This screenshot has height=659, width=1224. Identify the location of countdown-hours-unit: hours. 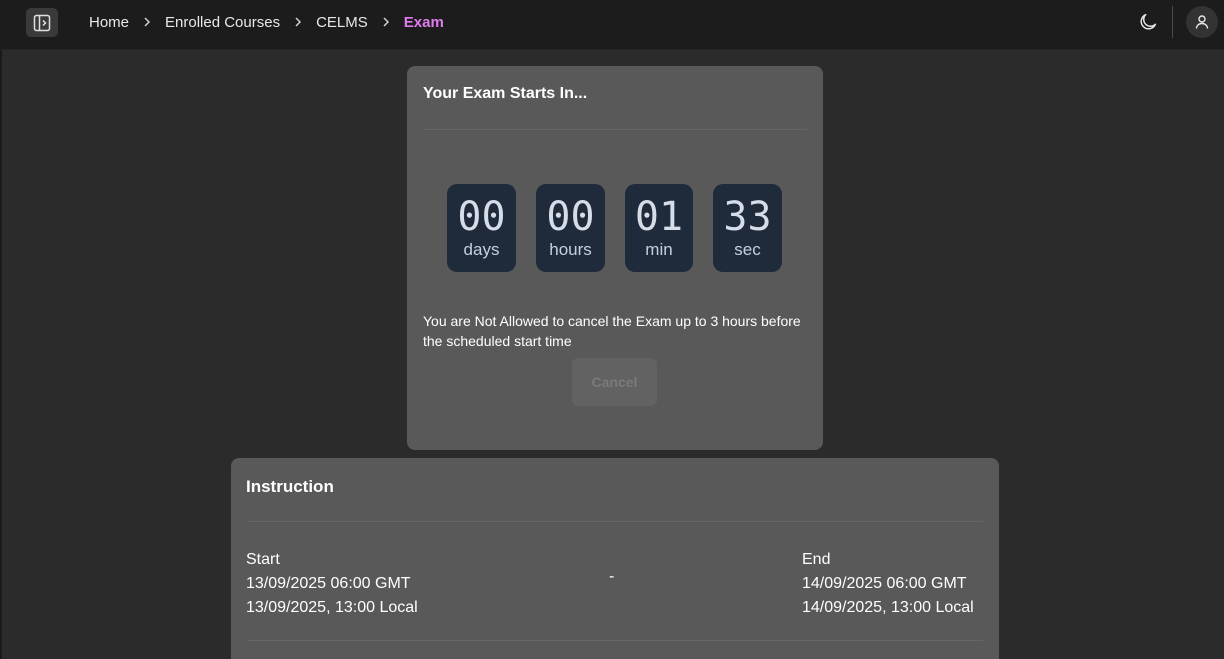
(570, 249).